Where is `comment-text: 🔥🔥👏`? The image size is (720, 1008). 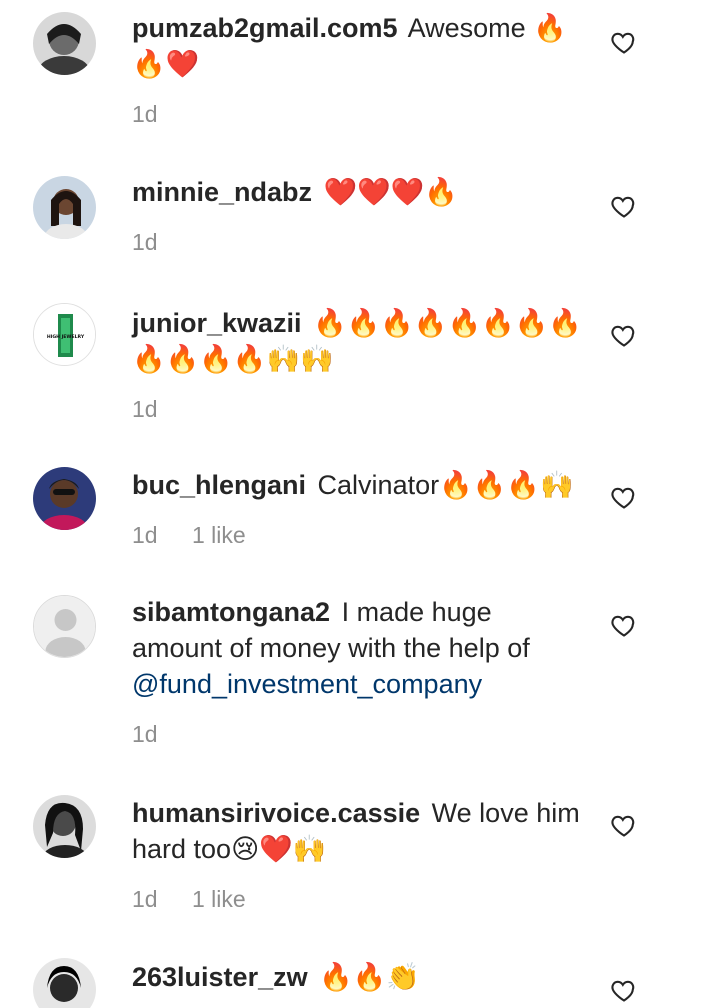 comment-text: 🔥🔥👏 is located at coordinates (369, 977).